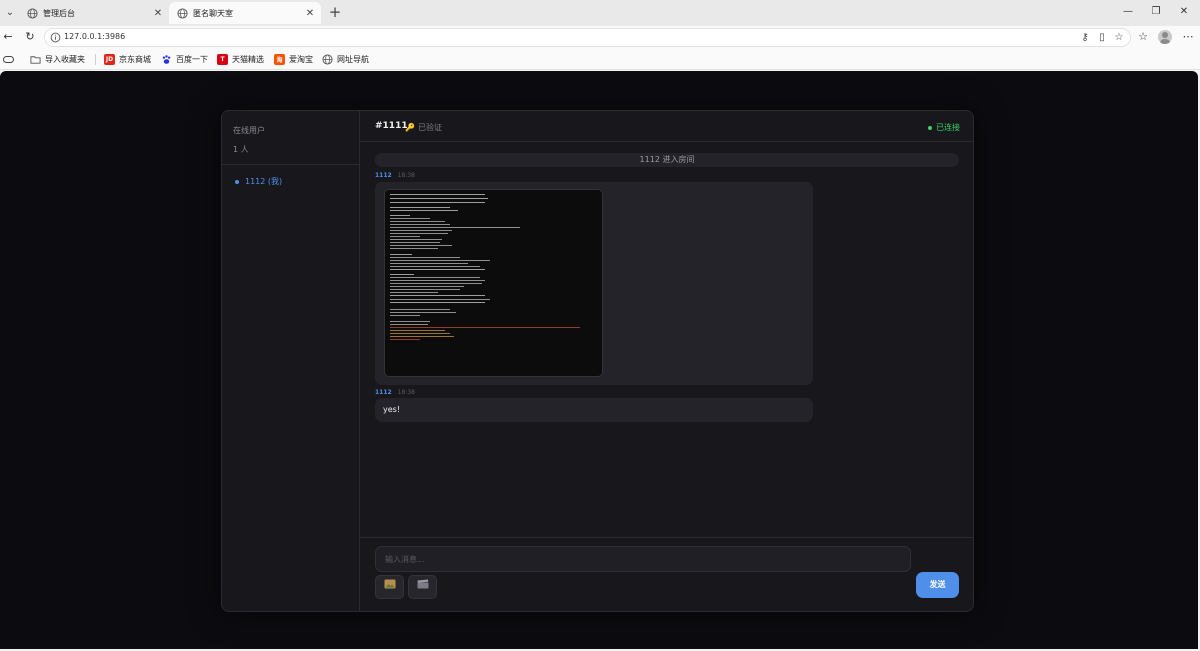 The width and height of the screenshot is (1200, 651). Describe the element at coordinates (1188, 37) in the screenshot. I see `more-menu-icon: ⋯` at that location.